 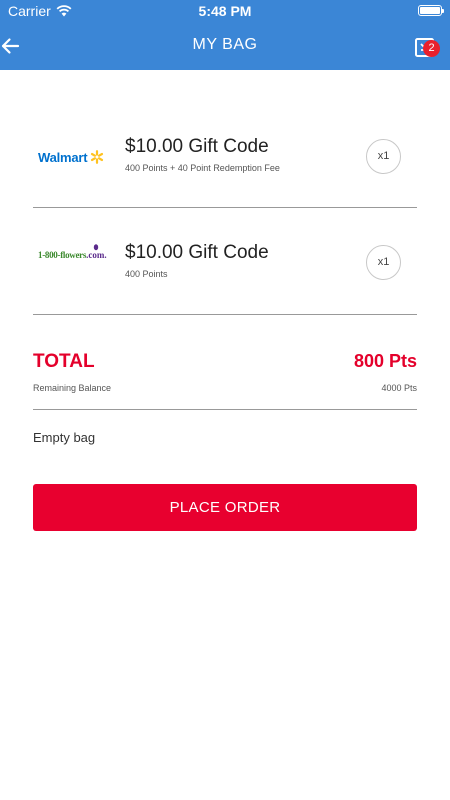 What do you see at coordinates (399, 388) in the screenshot?
I see `remaining-balance-value: 4000 Pts` at bounding box center [399, 388].